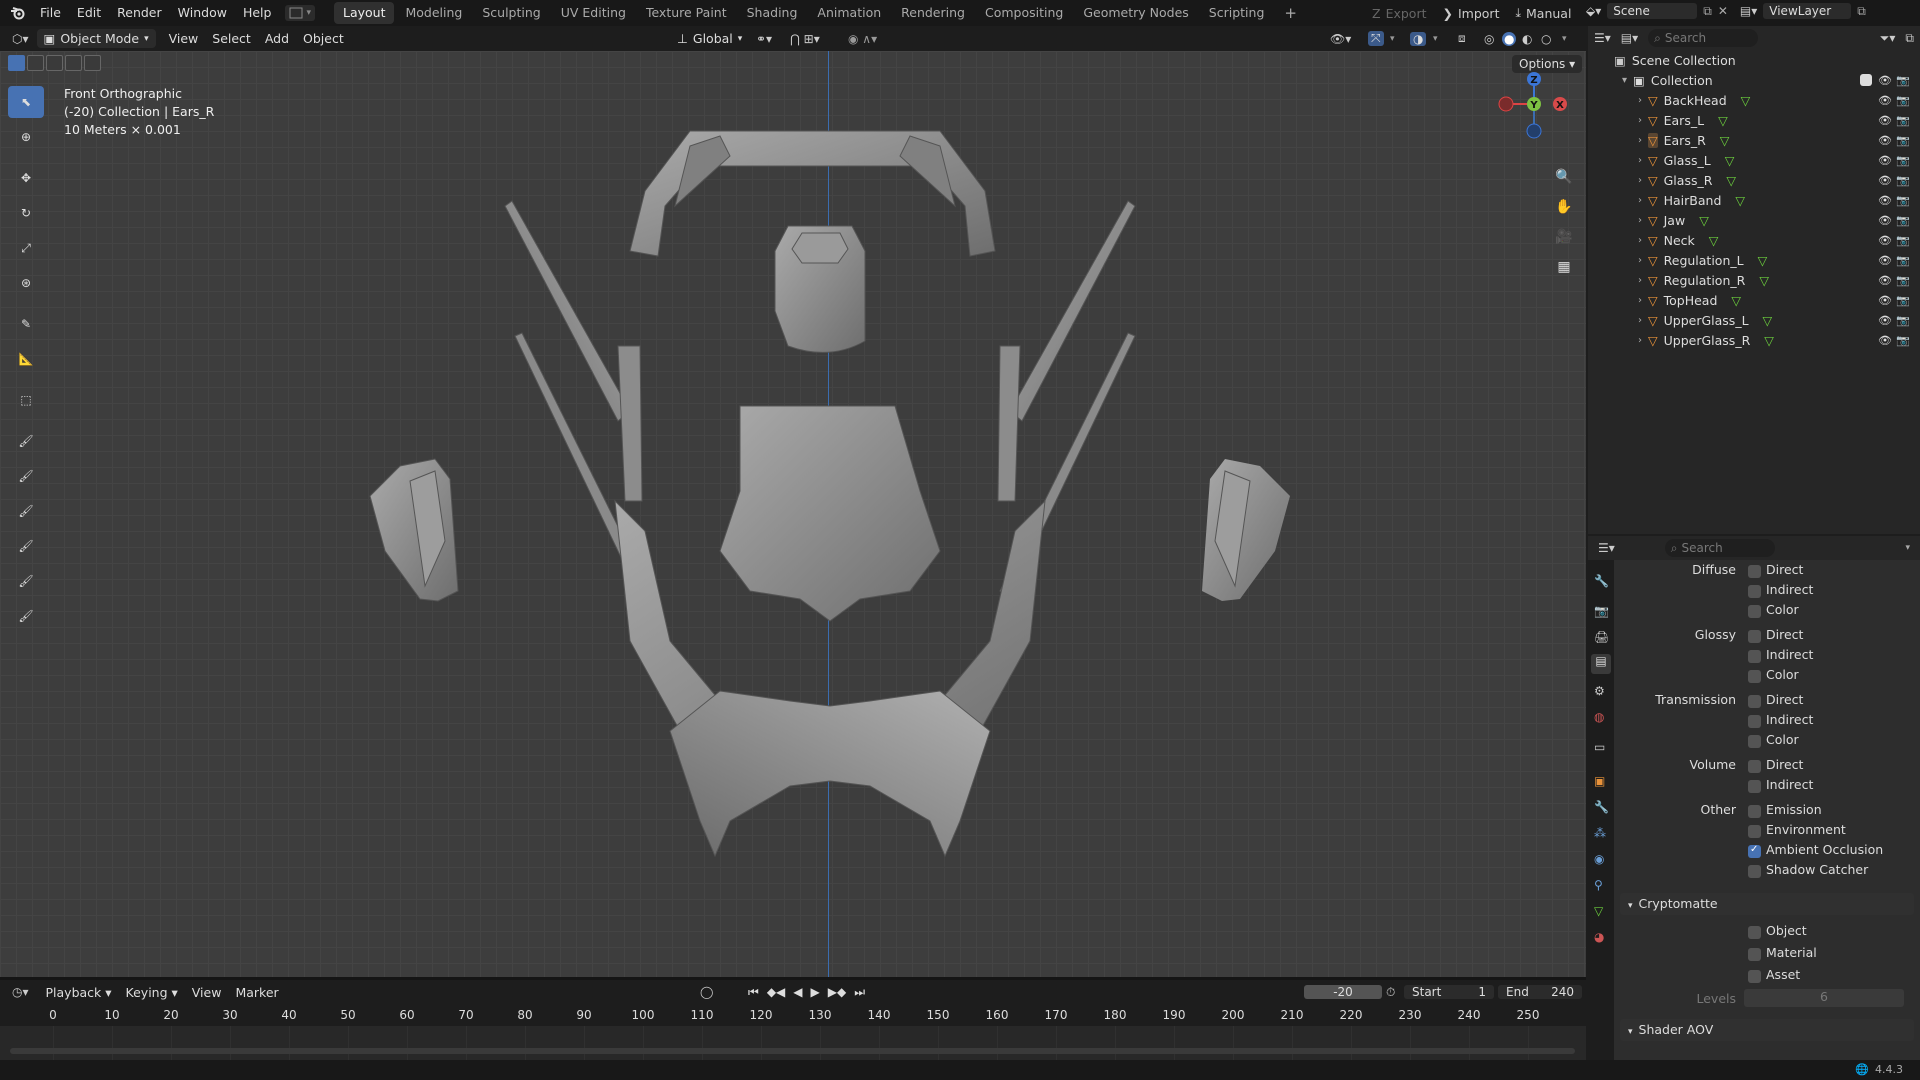 This screenshot has height=1080, width=1920. Describe the element at coordinates (1602, 38) in the screenshot. I see `outliner-editor-icon: ☰▾` at that location.